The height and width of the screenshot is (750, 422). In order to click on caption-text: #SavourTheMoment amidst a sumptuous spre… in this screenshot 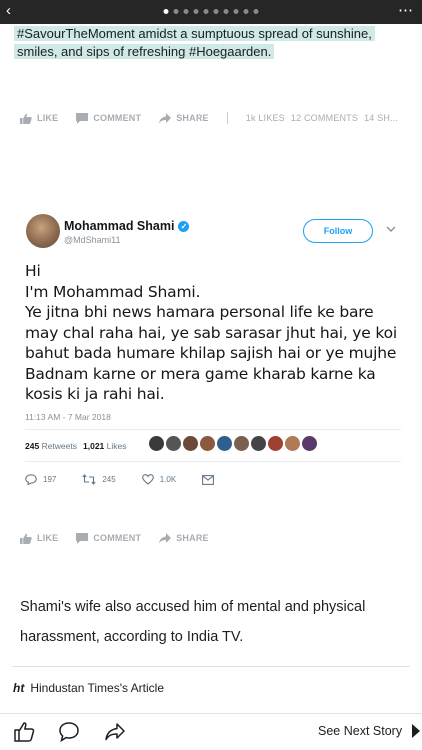, I will do `click(194, 42)`.